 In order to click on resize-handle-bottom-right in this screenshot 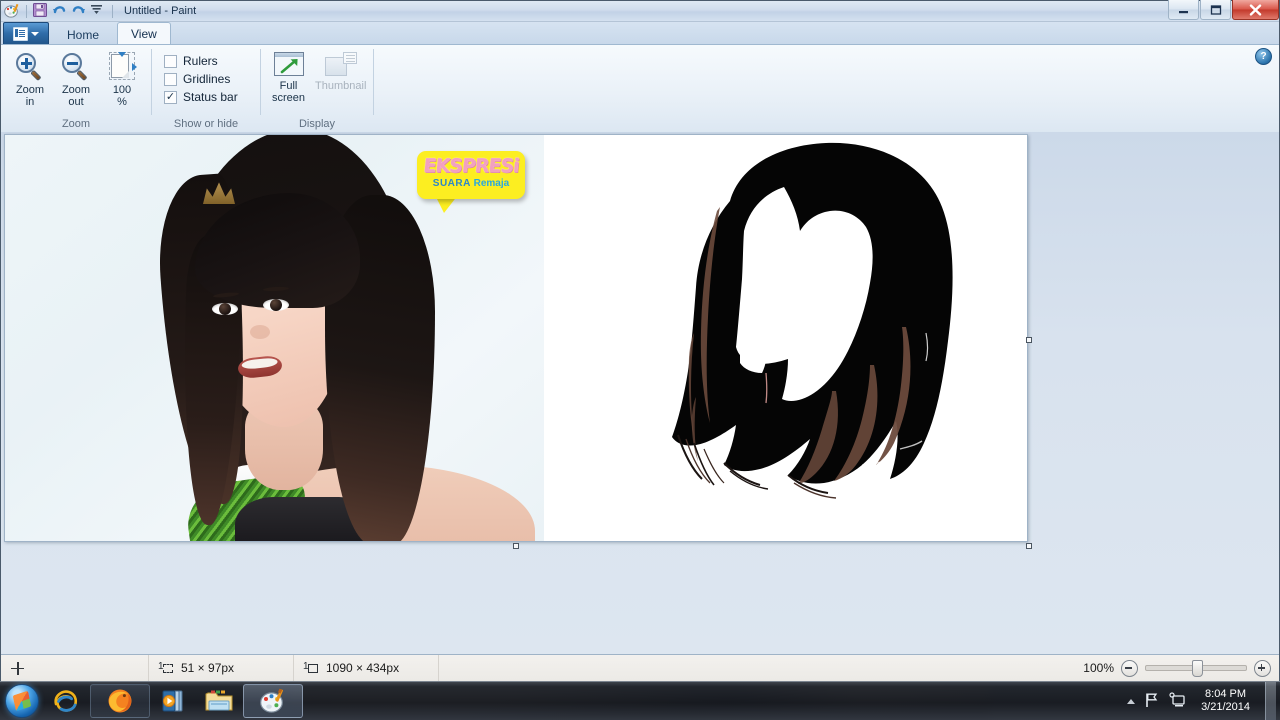, I will do `click(1029, 546)`.